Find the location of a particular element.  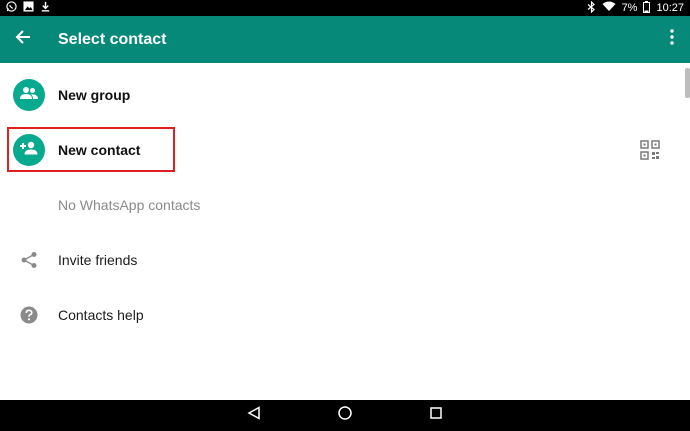

highlight-box is located at coordinates (91, 149).